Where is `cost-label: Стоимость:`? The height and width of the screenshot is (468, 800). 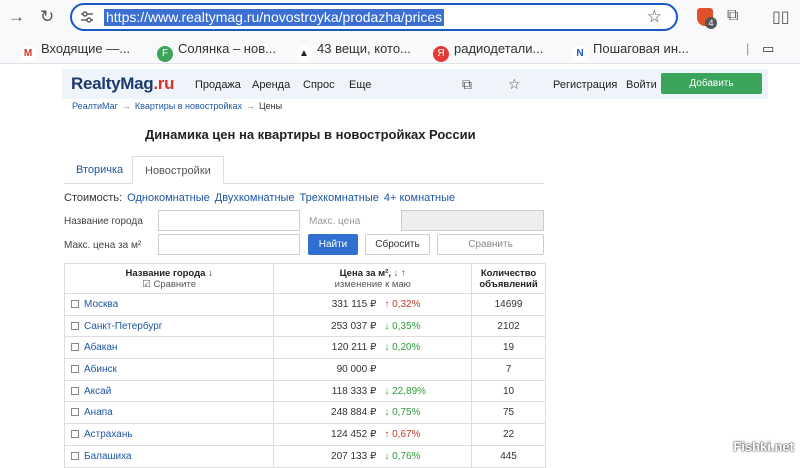 cost-label: Стоимость: is located at coordinates (93, 198).